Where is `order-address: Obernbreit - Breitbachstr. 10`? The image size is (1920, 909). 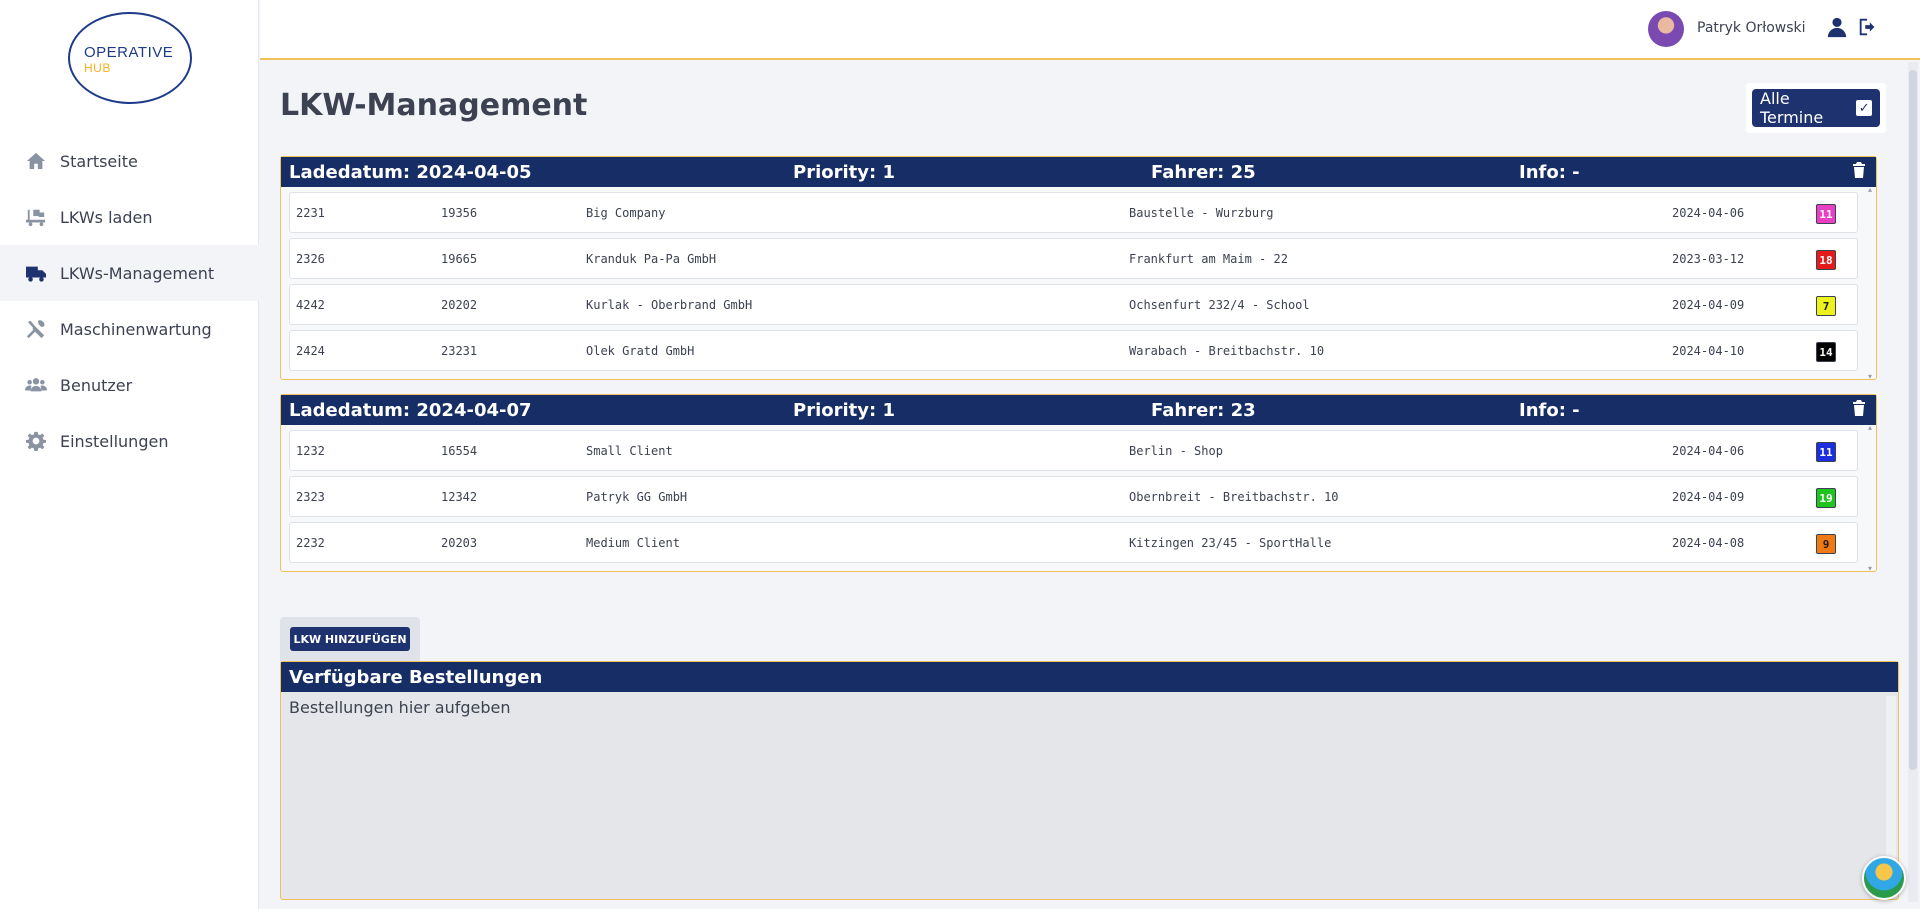
order-address: Obernbreit - Breitbachstr. 10 is located at coordinates (1234, 497).